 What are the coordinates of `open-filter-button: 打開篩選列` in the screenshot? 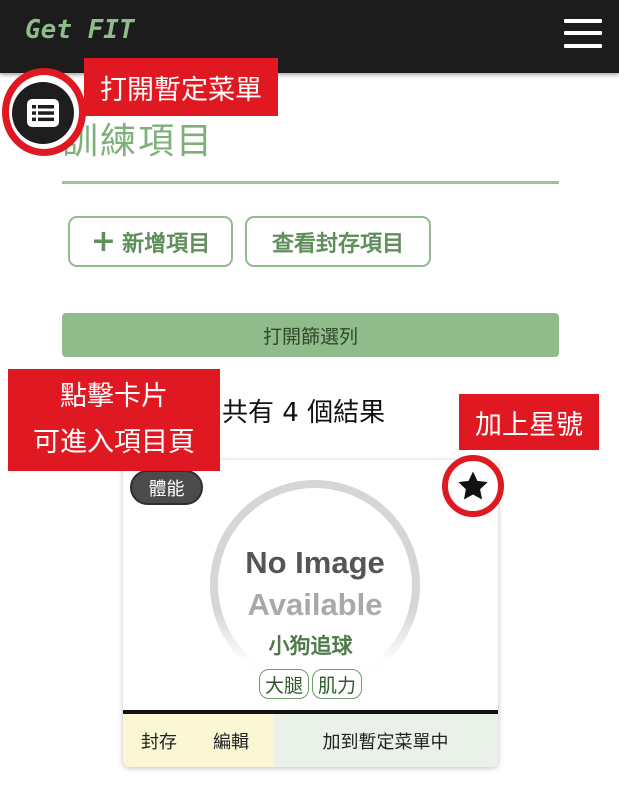 It's located at (310, 335).